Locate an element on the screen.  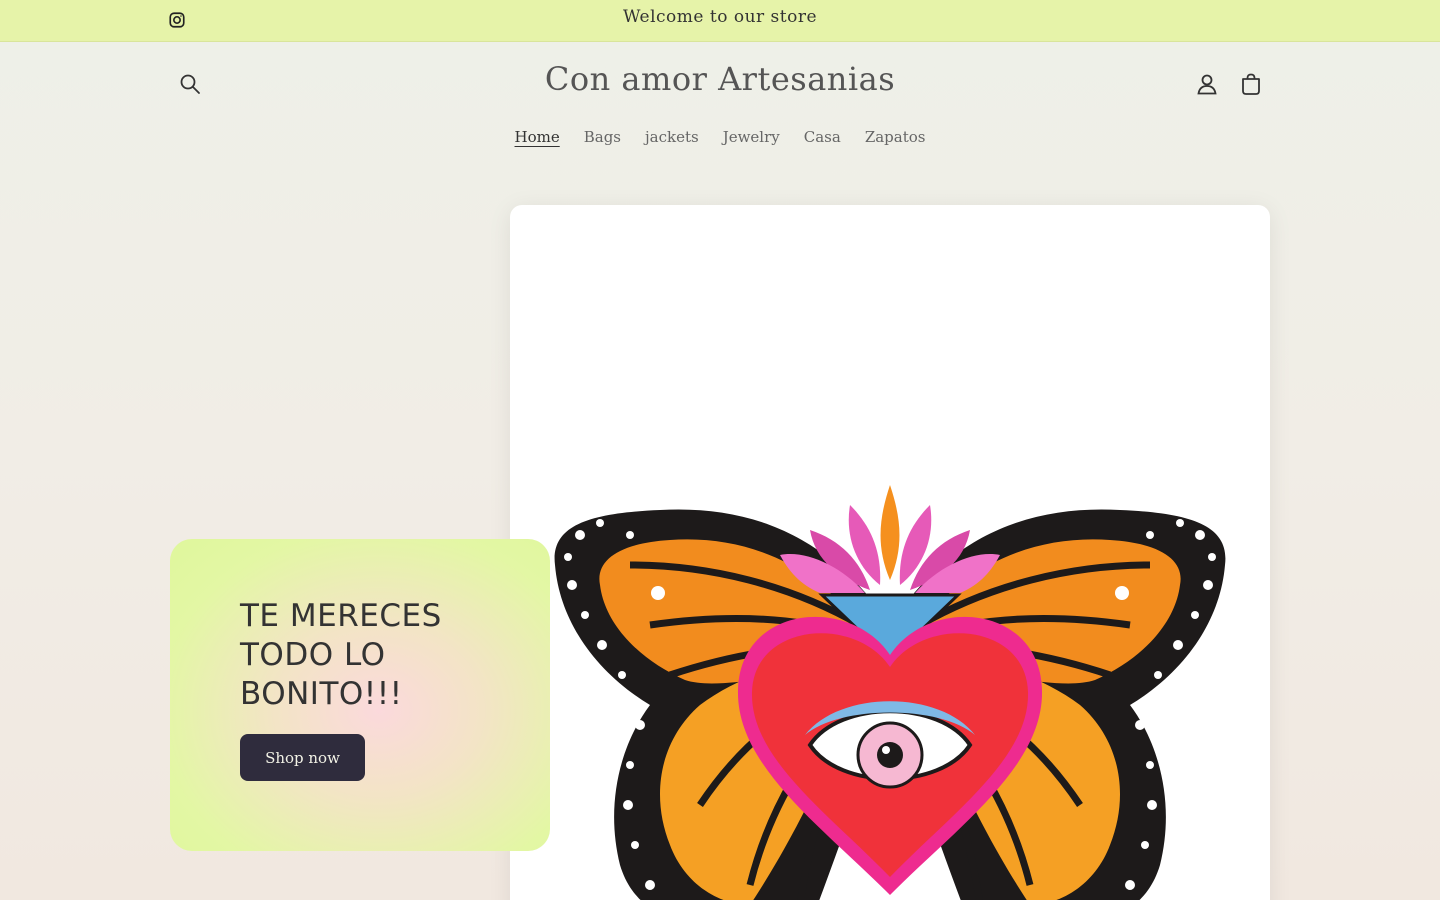
nav-item-home: Home is located at coordinates (537, 137).